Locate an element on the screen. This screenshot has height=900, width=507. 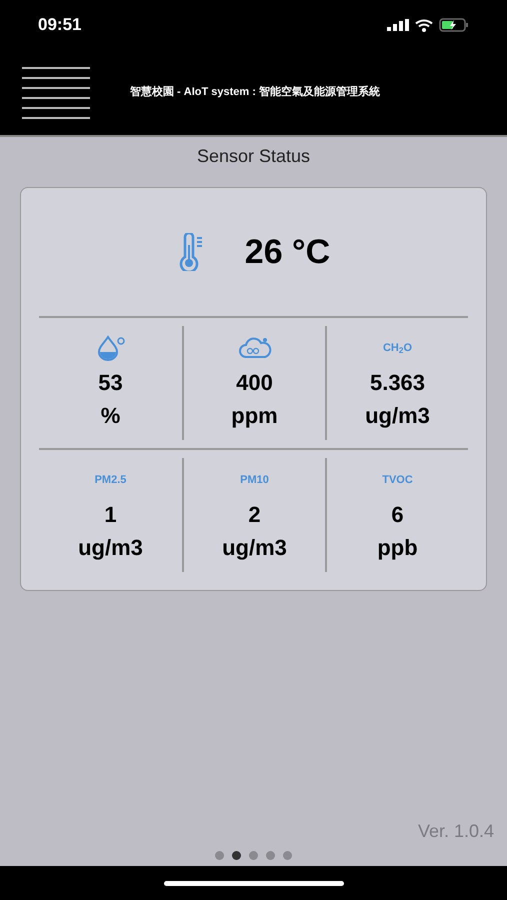
home-indicator is located at coordinates (254, 883).